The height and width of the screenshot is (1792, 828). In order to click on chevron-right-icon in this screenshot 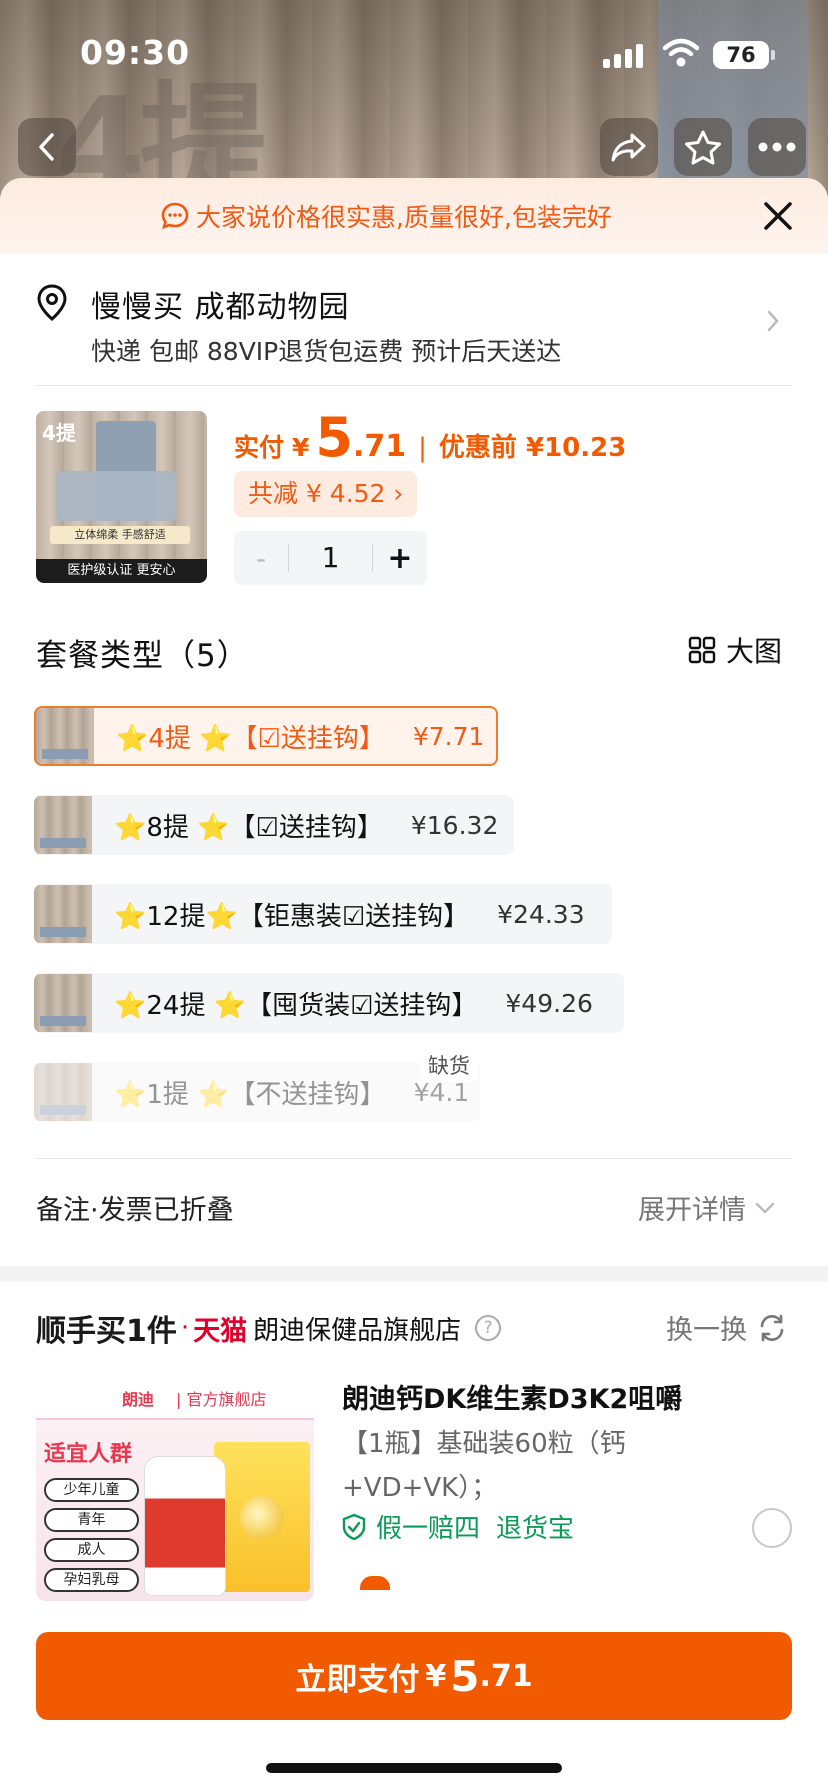, I will do `click(773, 321)`.